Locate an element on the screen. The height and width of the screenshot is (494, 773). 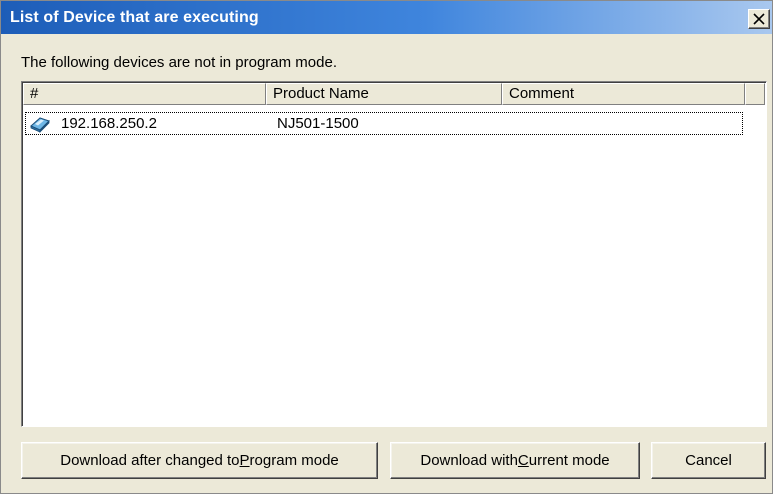
close-button is located at coordinates (759, 19).